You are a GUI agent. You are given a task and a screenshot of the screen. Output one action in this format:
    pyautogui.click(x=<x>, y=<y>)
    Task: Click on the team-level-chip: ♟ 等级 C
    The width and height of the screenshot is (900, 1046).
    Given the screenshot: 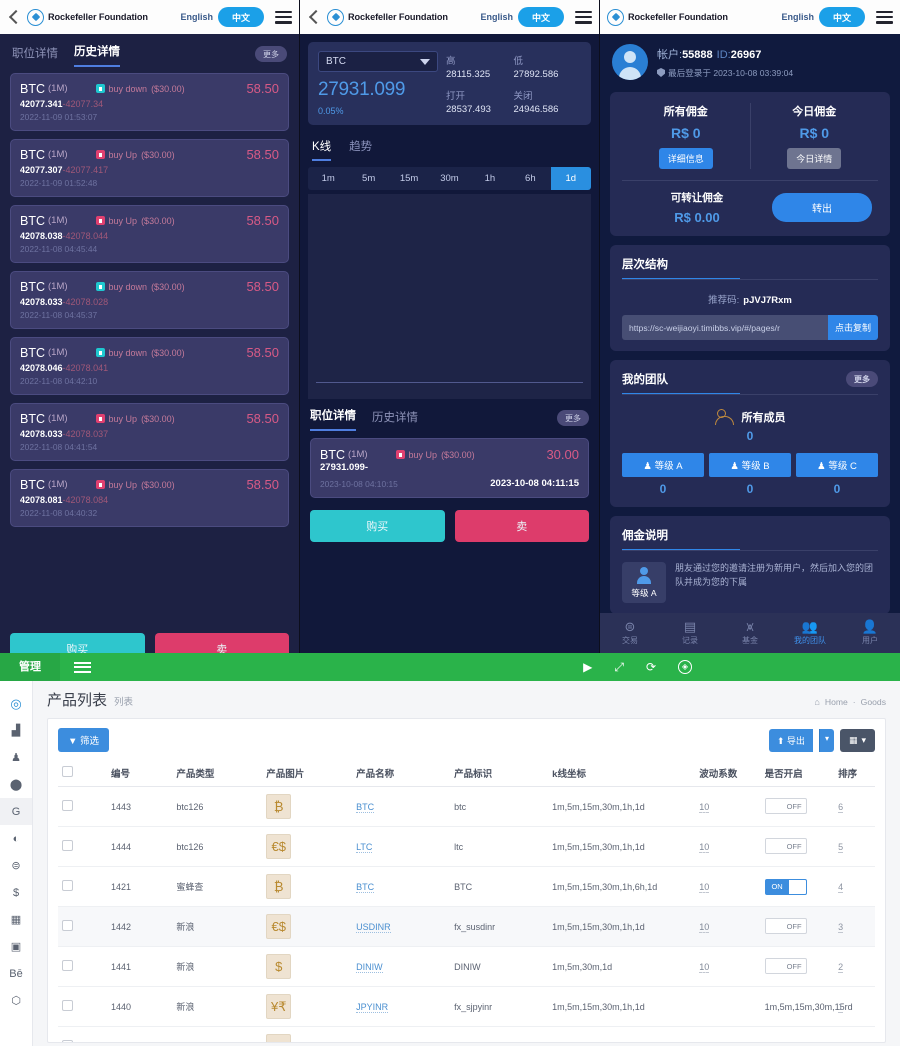 What is the action you would take?
    pyautogui.click(x=837, y=465)
    